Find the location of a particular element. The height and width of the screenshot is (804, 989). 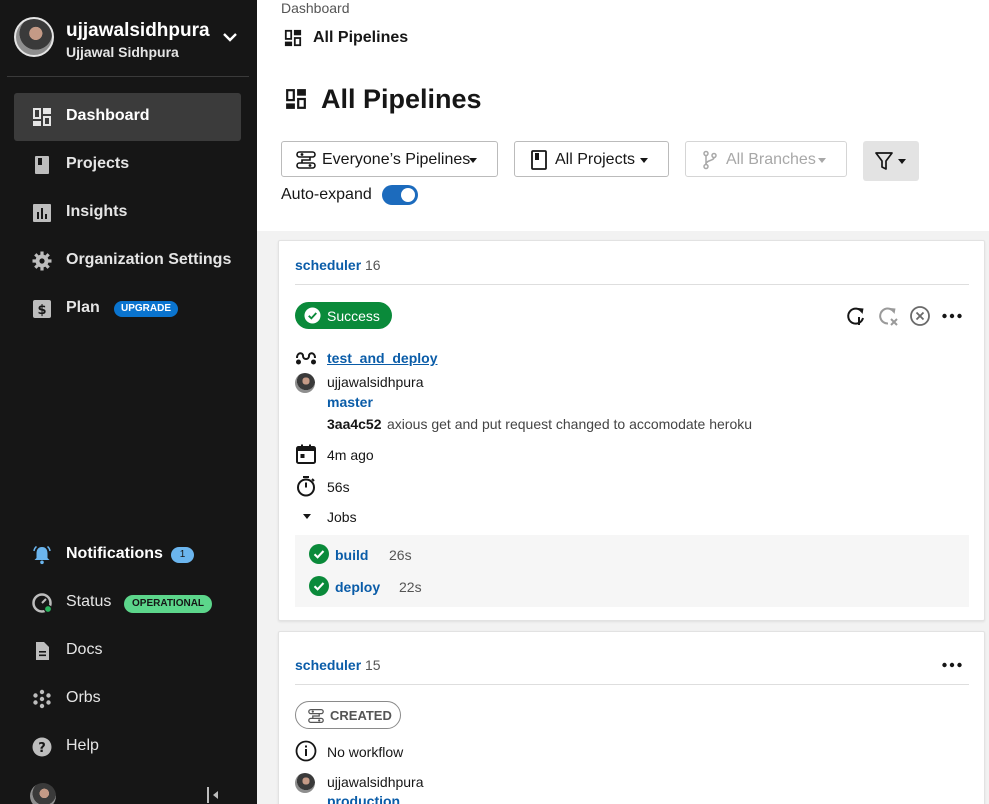

dollar-icon: $ is located at coordinates (42, 309).